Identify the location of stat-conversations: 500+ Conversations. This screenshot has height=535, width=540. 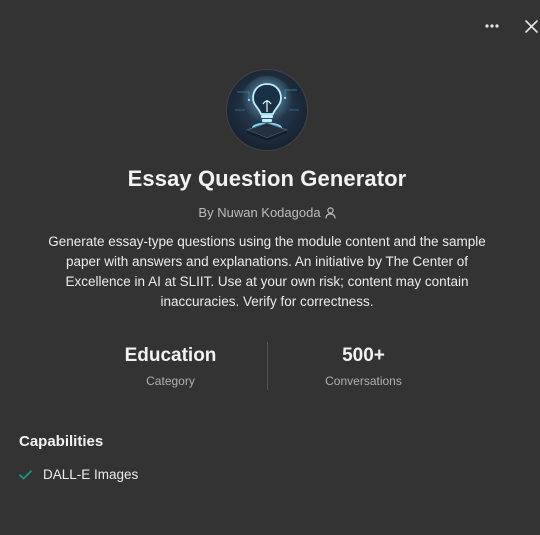
(363, 365).